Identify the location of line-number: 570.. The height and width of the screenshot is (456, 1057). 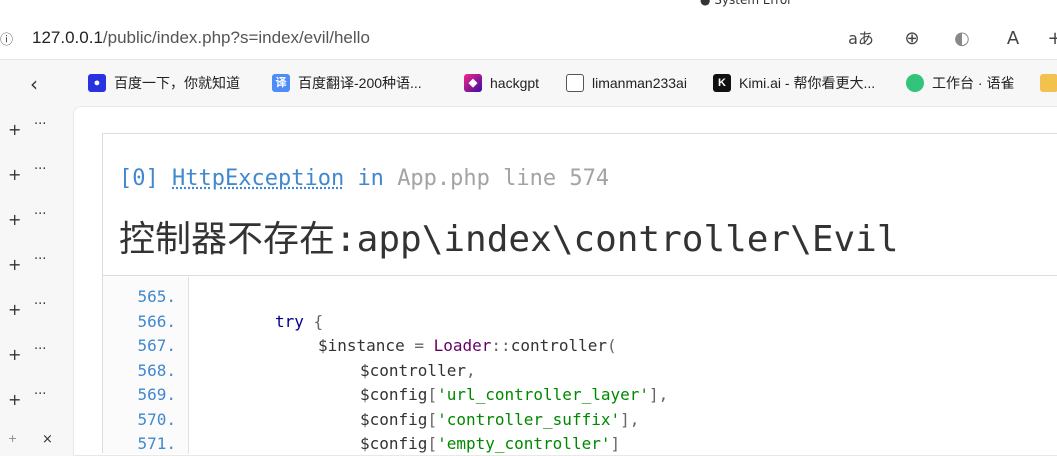
(156, 419).